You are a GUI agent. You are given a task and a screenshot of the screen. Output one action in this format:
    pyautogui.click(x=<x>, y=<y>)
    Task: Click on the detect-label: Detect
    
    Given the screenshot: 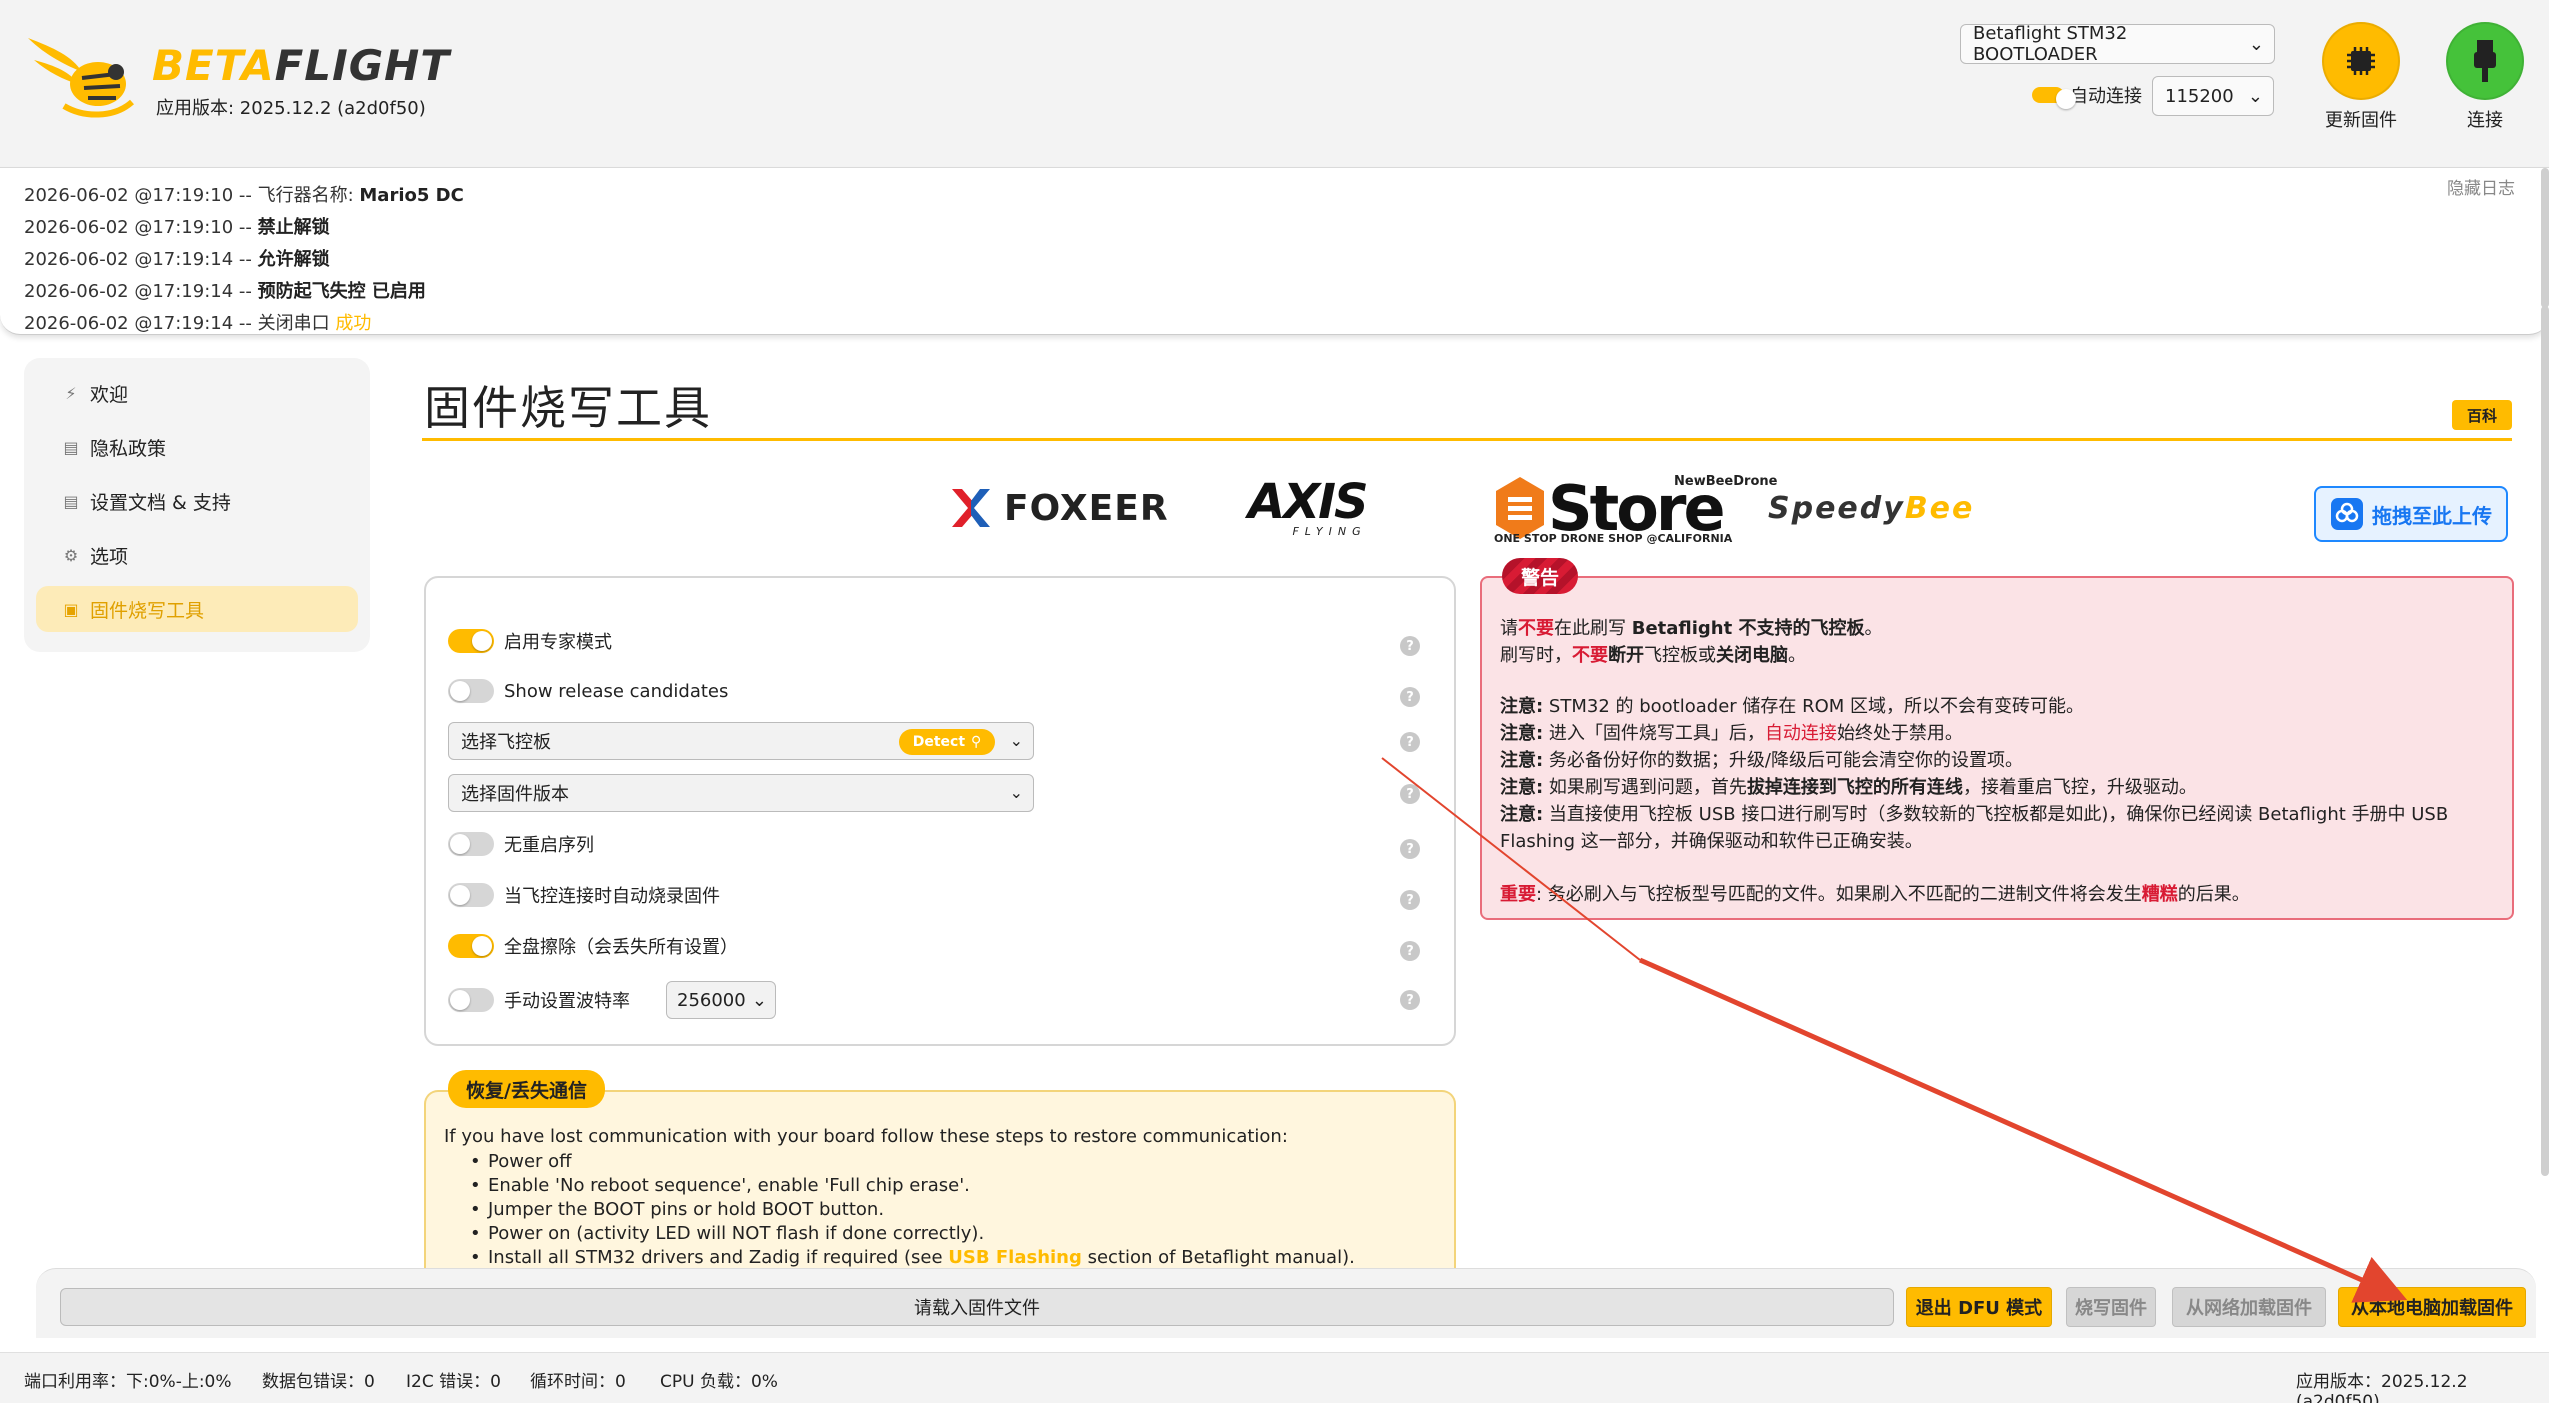 What is the action you would take?
    pyautogui.click(x=939, y=742)
    